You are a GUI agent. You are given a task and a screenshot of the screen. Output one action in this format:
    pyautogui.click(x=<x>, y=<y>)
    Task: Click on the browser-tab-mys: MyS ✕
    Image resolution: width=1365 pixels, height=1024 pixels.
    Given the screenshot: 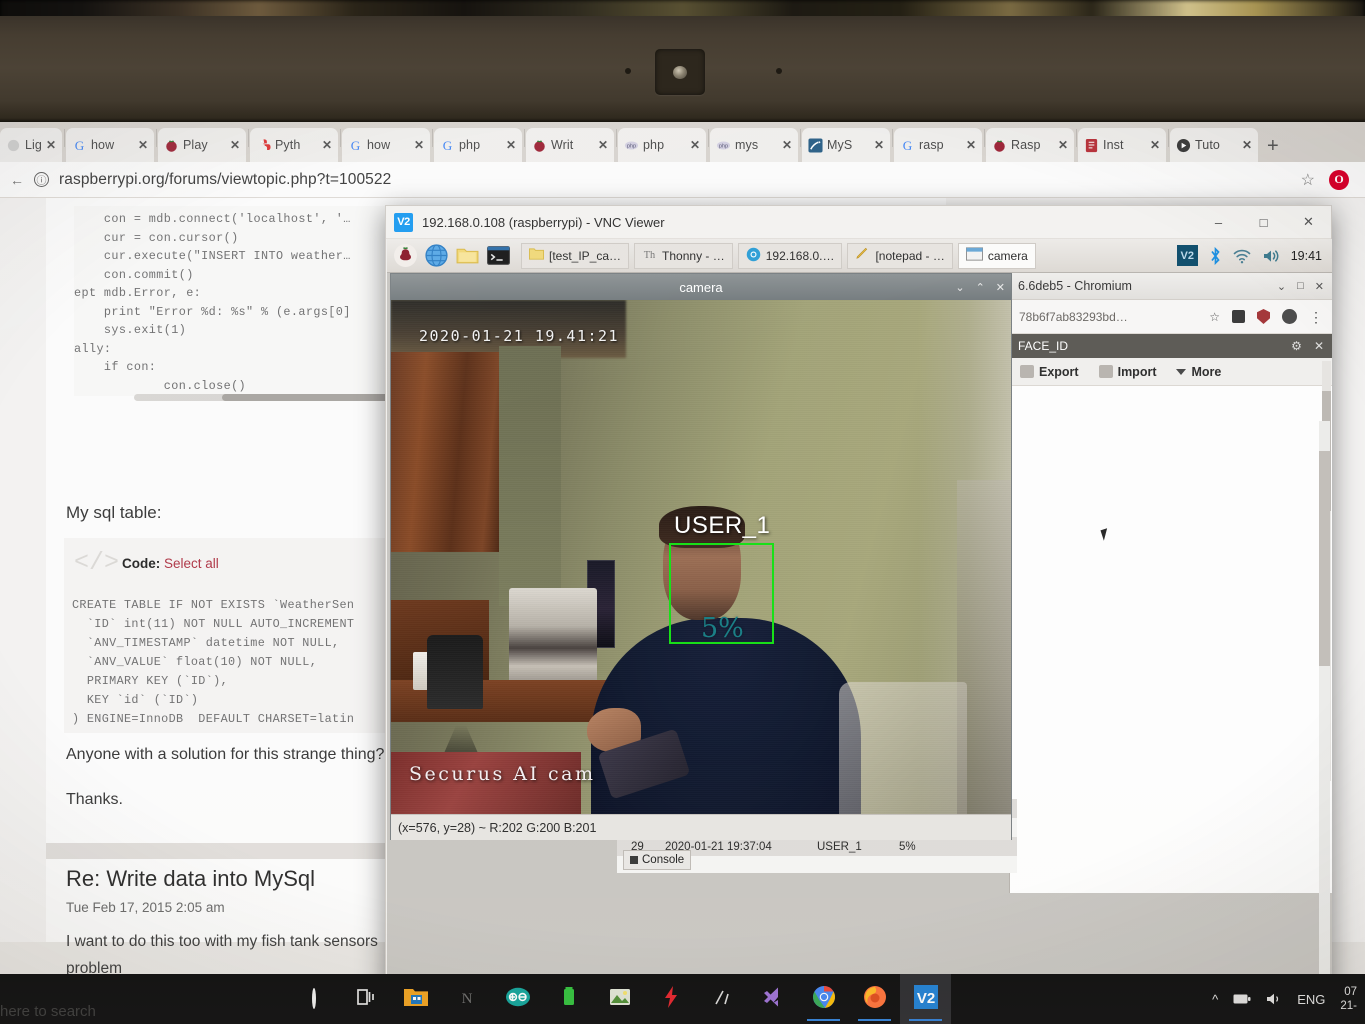 What is the action you would take?
    pyautogui.click(x=846, y=145)
    